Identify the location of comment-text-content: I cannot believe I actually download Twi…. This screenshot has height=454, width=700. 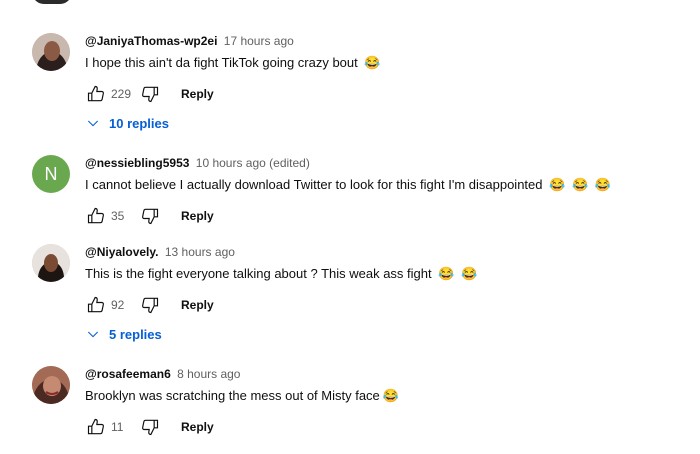
(314, 184).